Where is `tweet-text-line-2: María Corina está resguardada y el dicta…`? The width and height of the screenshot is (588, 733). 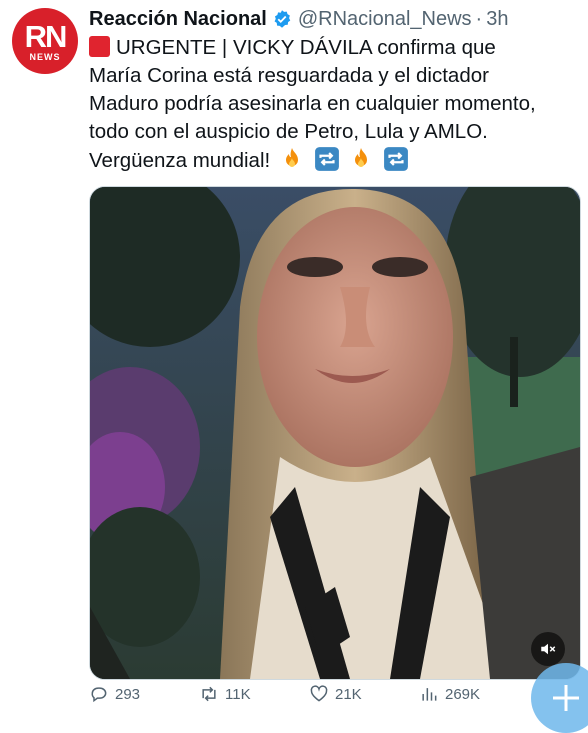
tweet-text-line-2: María Corina está resguardada y el dicta… is located at coordinates (289, 75).